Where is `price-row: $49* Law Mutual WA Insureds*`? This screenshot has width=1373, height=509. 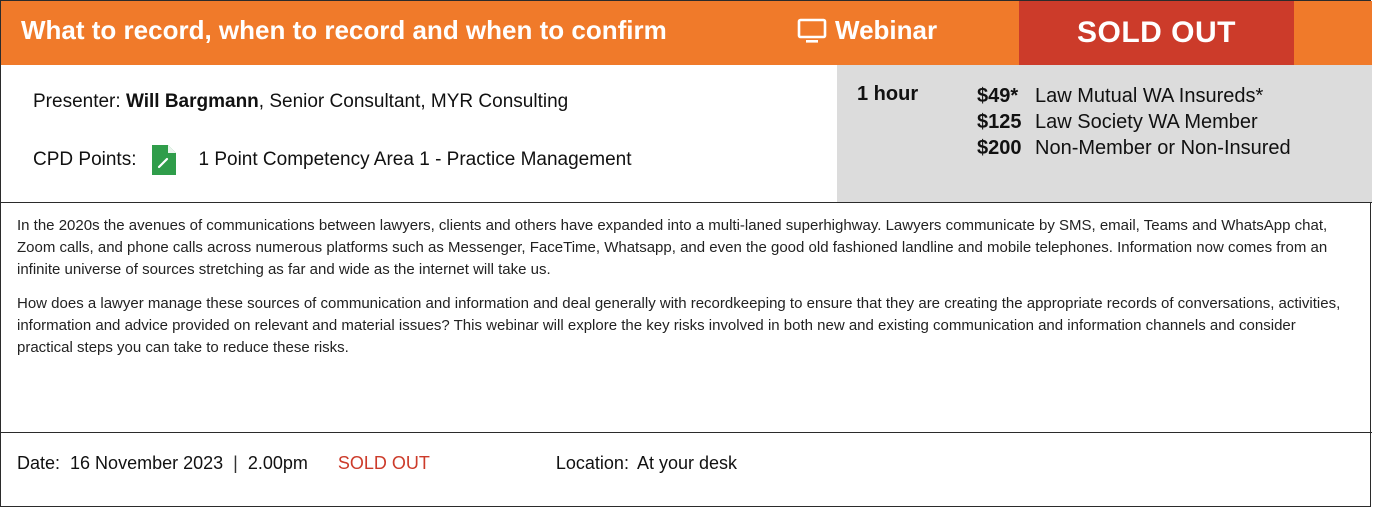 price-row: $49* Law Mutual WA Insureds* is located at coordinates (1134, 96).